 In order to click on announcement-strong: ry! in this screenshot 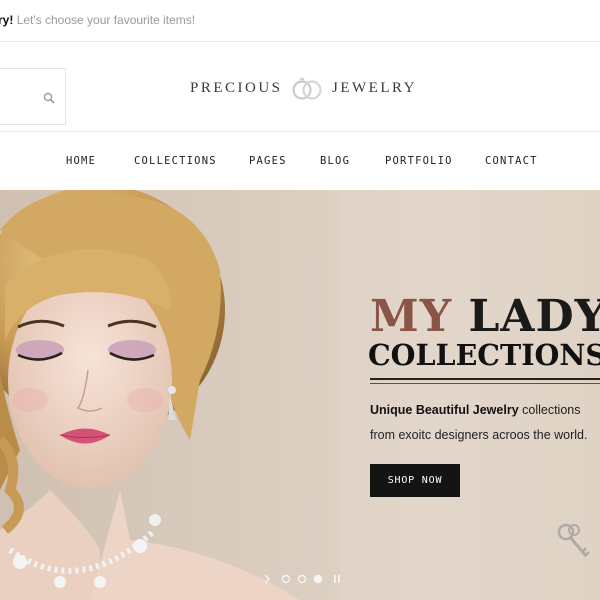, I will do `click(7, 20)`.